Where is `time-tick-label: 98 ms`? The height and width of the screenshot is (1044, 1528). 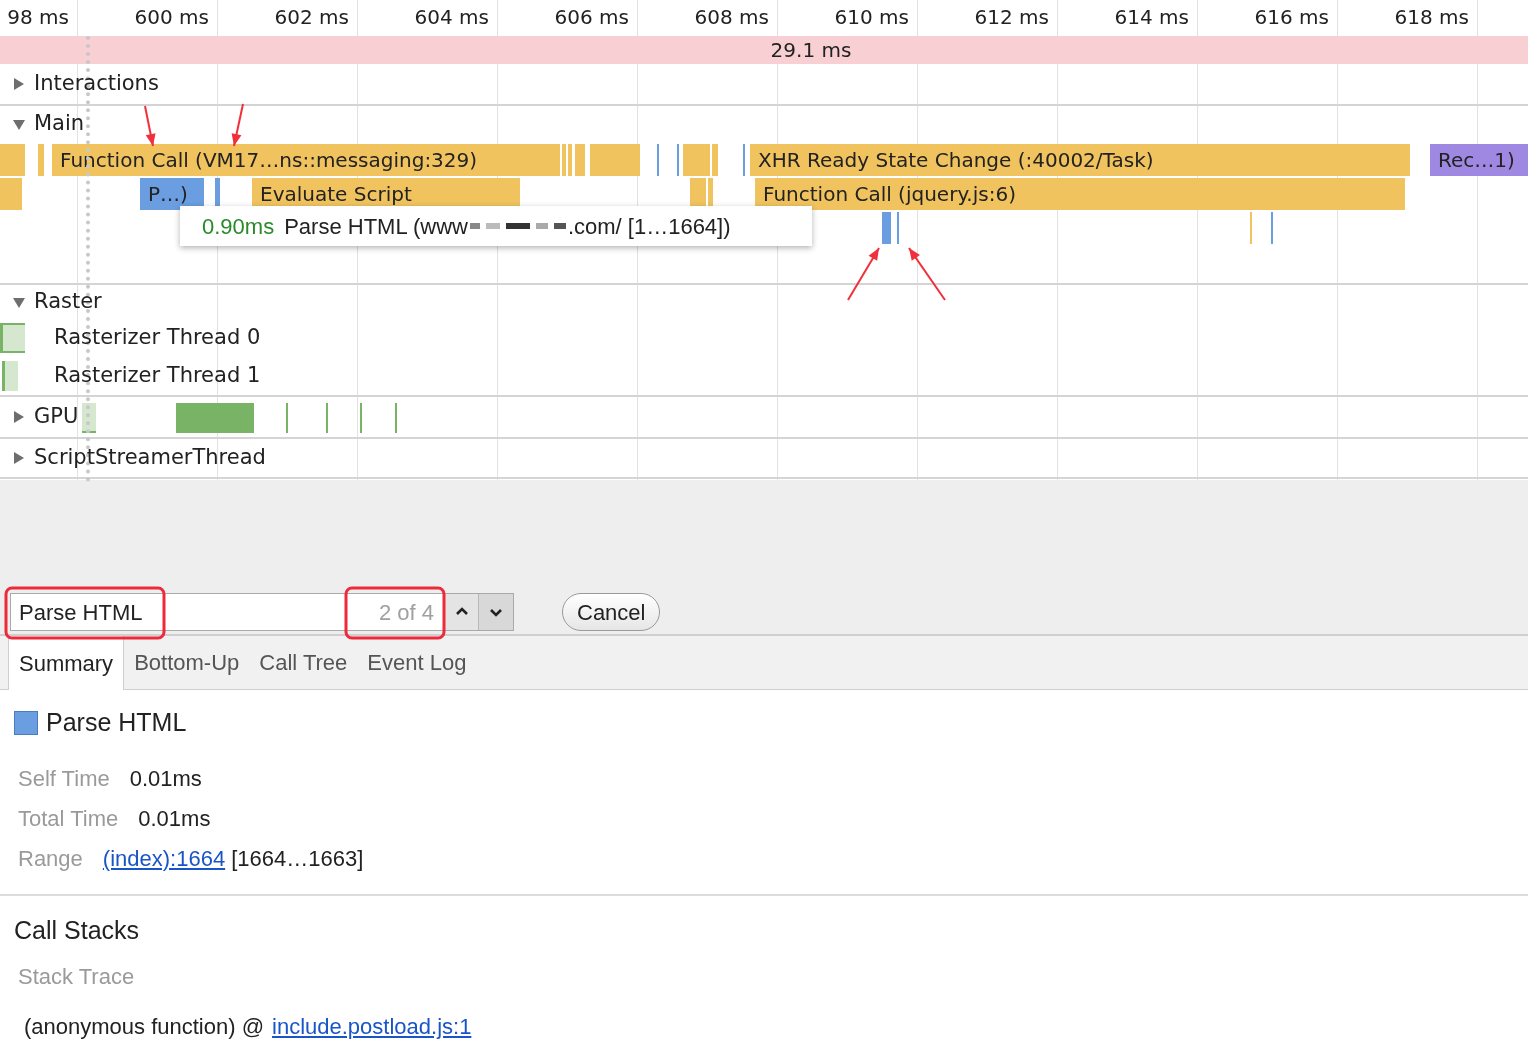
time-tick-label: 98 ms is located at coordinates (37, 17).